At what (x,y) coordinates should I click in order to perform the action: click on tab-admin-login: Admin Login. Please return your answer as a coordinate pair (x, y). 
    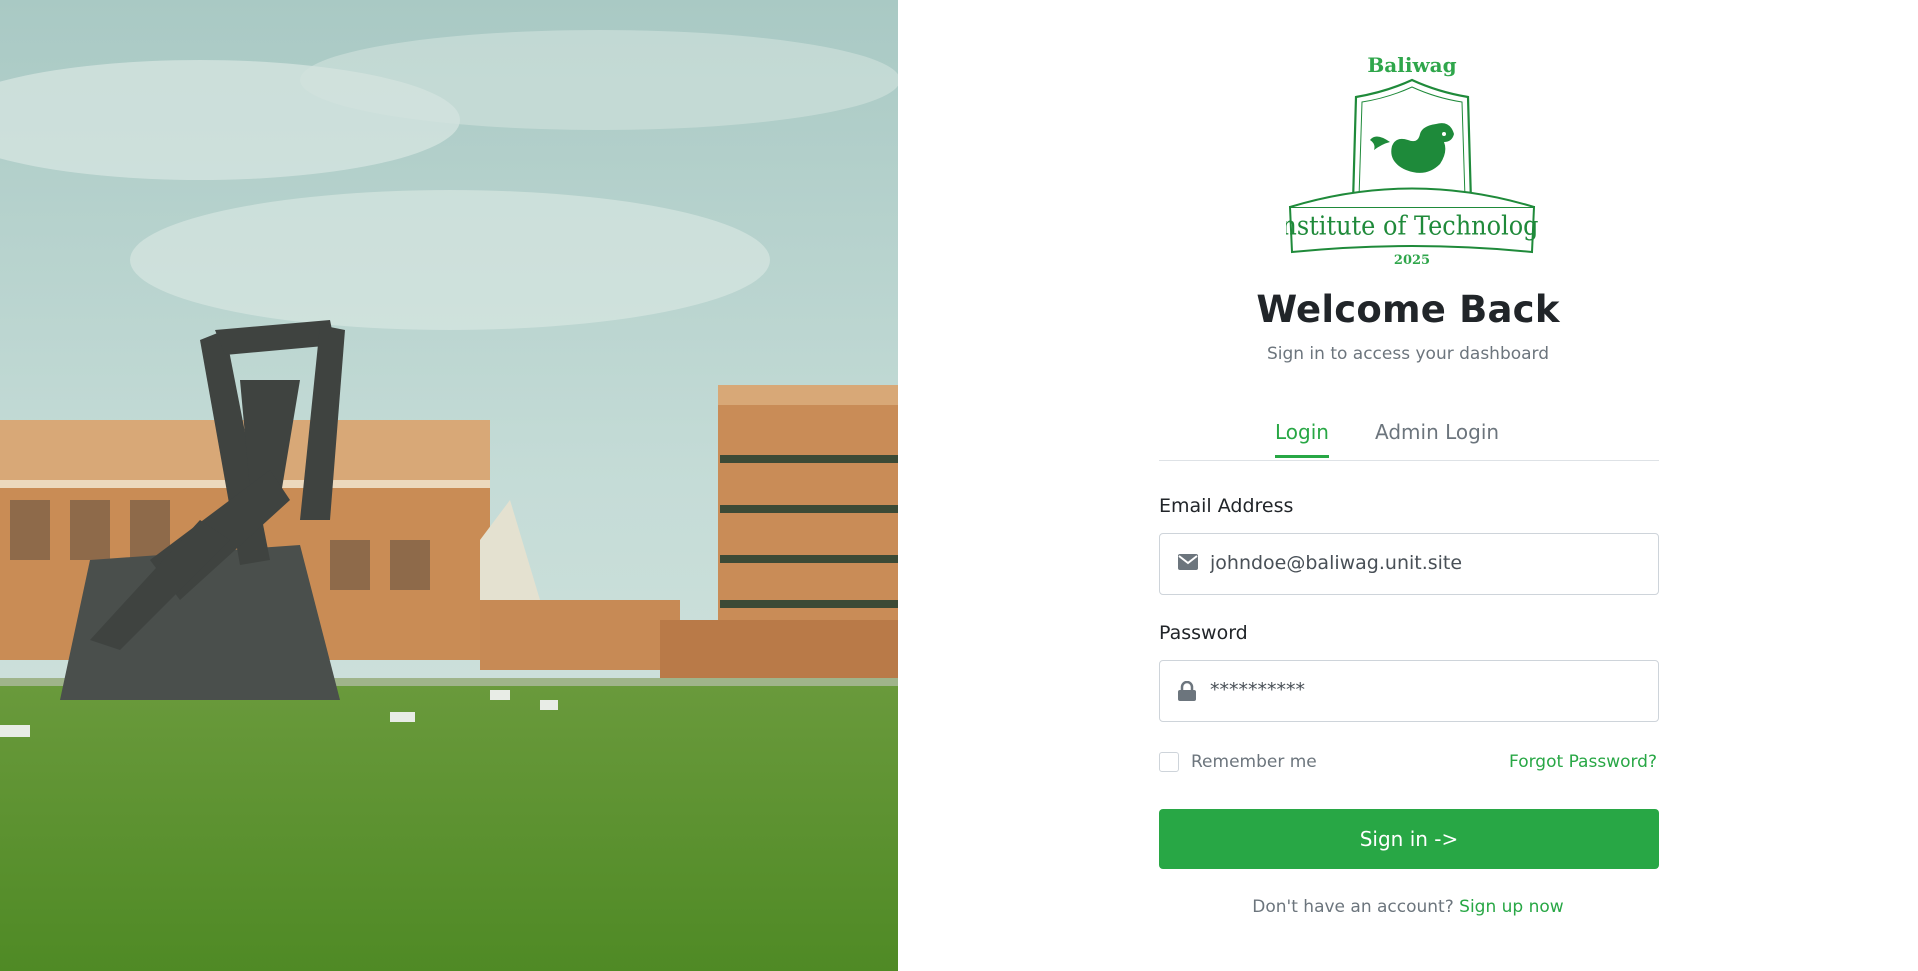
    Looking at the image, I should click on (1437, 437).